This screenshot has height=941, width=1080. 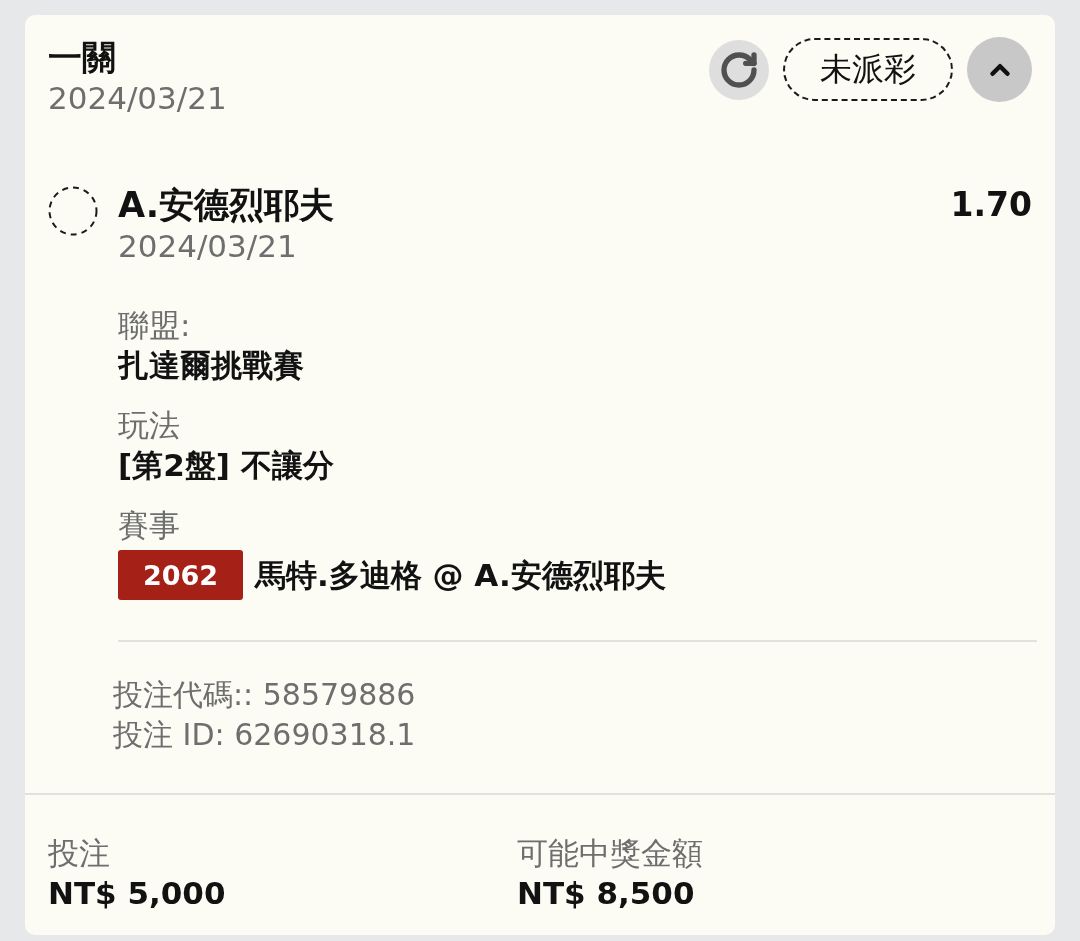 I want to click on summary-value: NT$ 5,000, so click(x=137, y=893).